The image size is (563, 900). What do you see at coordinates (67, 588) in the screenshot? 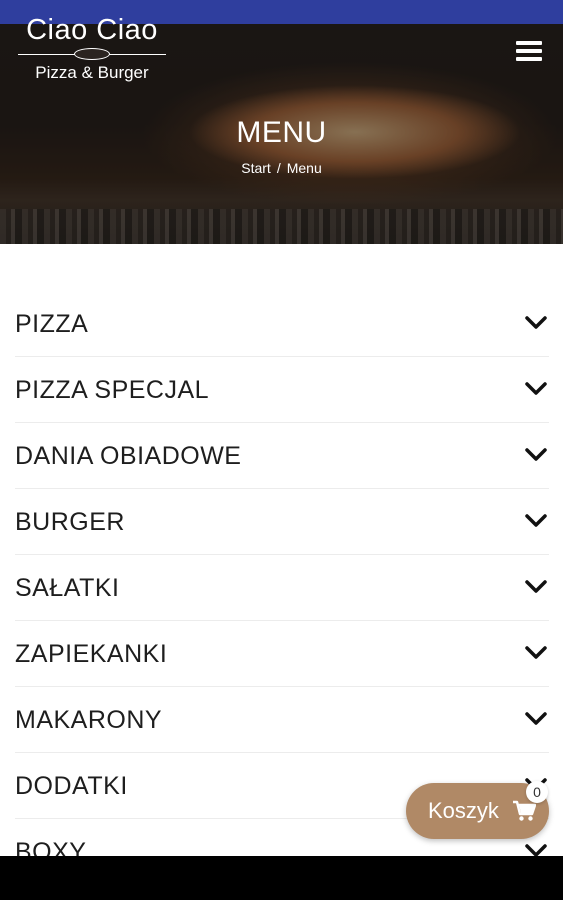
I see `category-label: SAŁATKI` at bounding box center [67, 588].